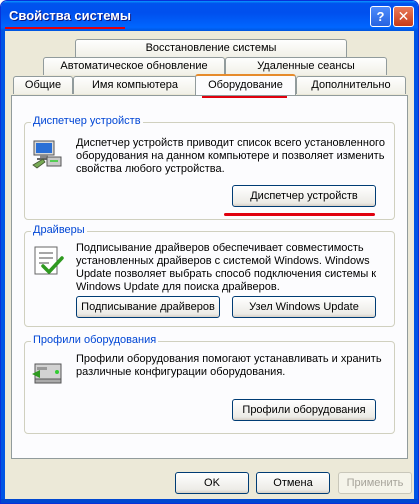 The width and height of the screenshot is (419, 504). Describe the element at coordinates (299, 214) in the screenshot. I see `device-manager-highlight-underline` at that location.